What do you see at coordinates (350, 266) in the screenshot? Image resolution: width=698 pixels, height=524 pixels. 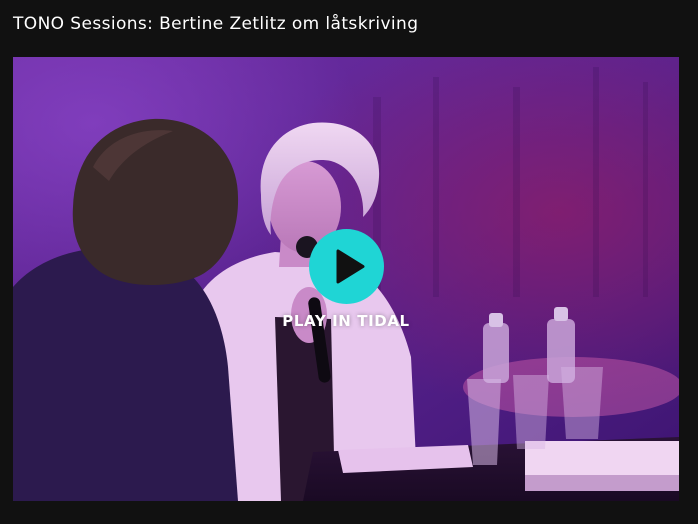 I see `play-icon` at bounding box center [350, 266].